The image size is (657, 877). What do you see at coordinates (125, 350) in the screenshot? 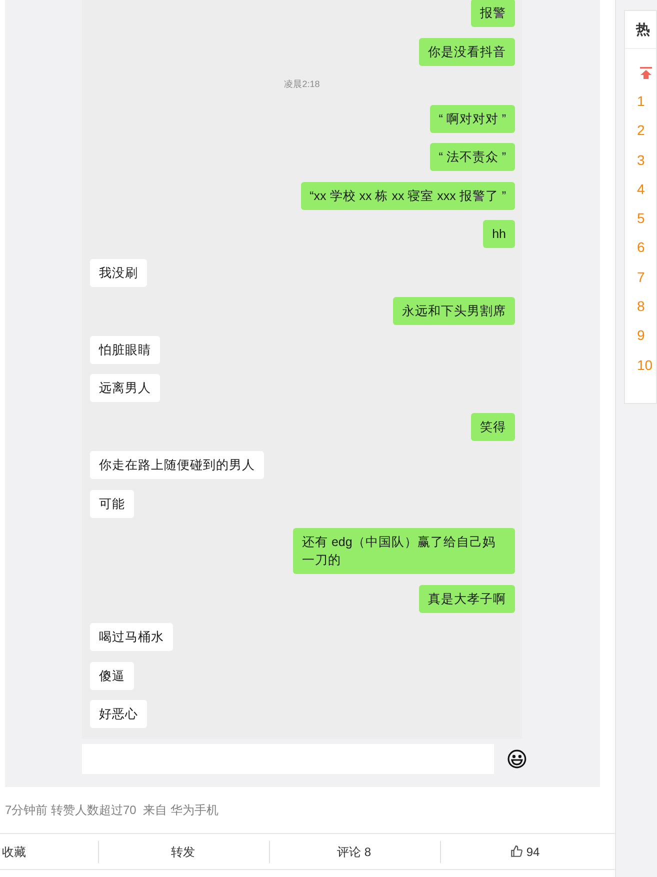
I see `received-message-bubble: 怕脏眼睛` at bounding box center [125, 350].